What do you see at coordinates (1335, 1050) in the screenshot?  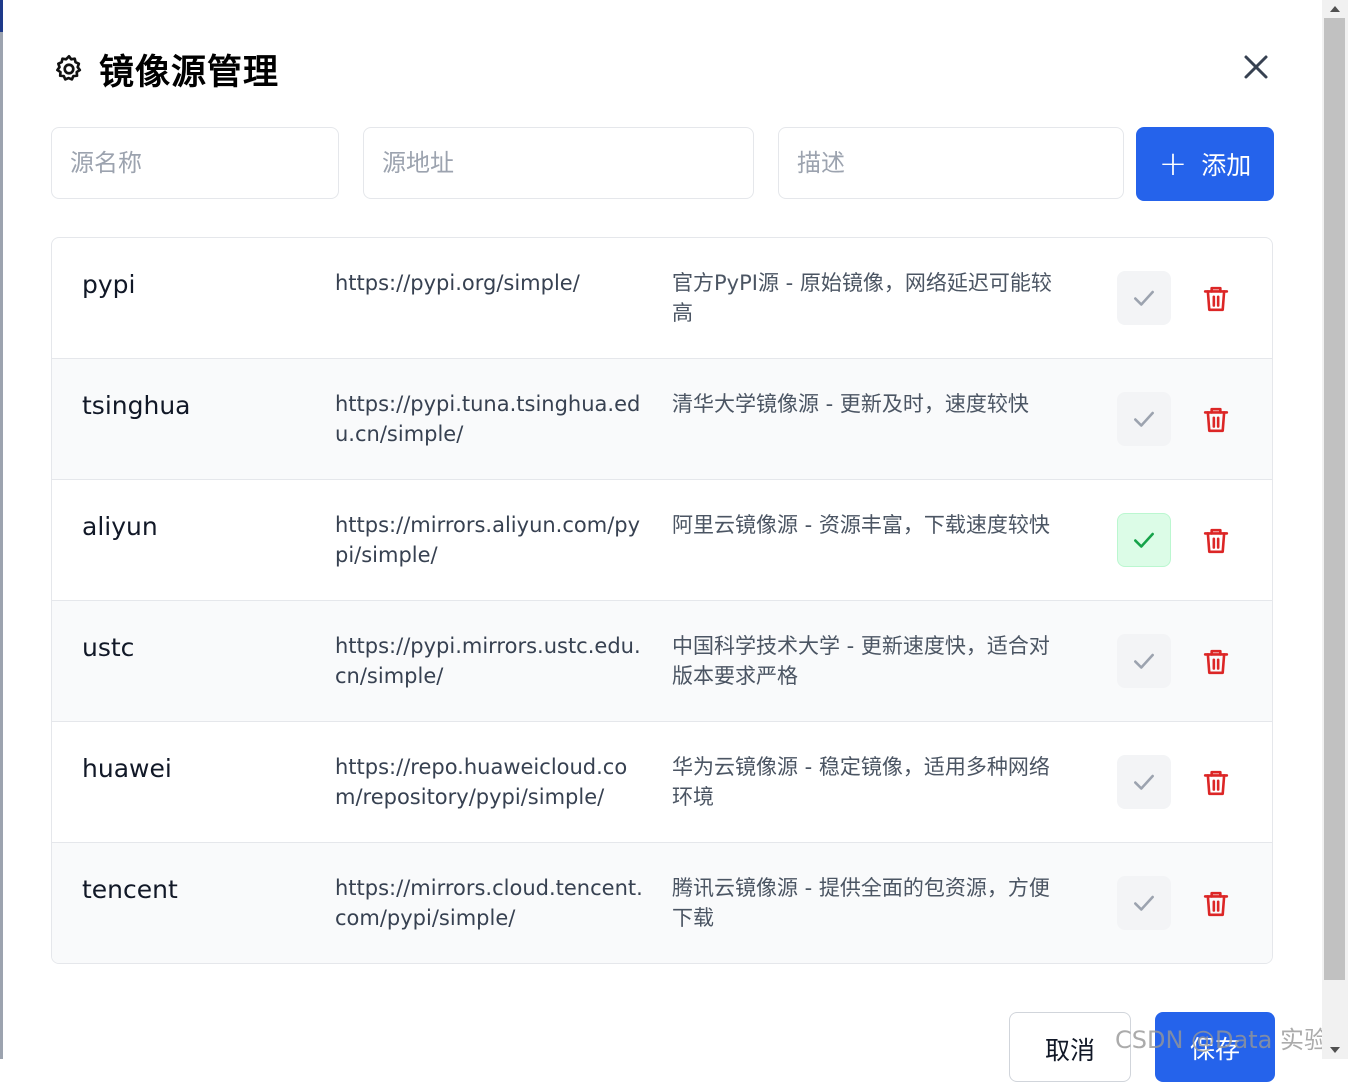 I see `scroll-down-arrow-icon` at bounding box center [1335, 1050].